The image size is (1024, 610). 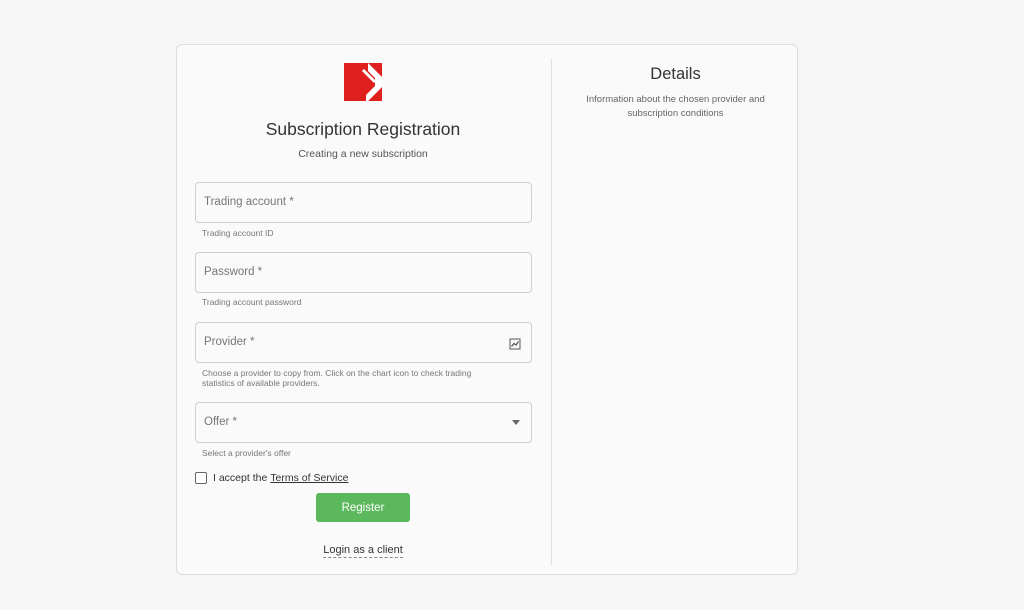 I want to click on password-helper: Trading account password, so click(x=252, y=302).